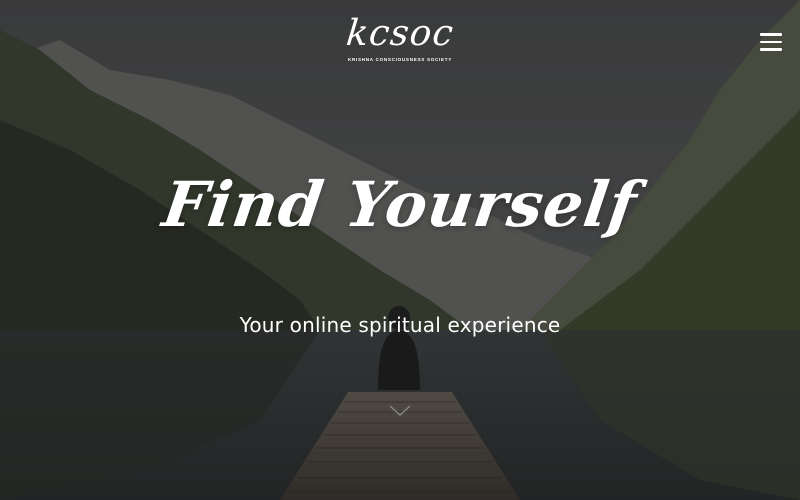 The width and height of the screenshot is (800, 500). I want to click on site-logo: kcsoc KRISHNA CONSCIOUSNESS SOCIETY, so click(400, 41).